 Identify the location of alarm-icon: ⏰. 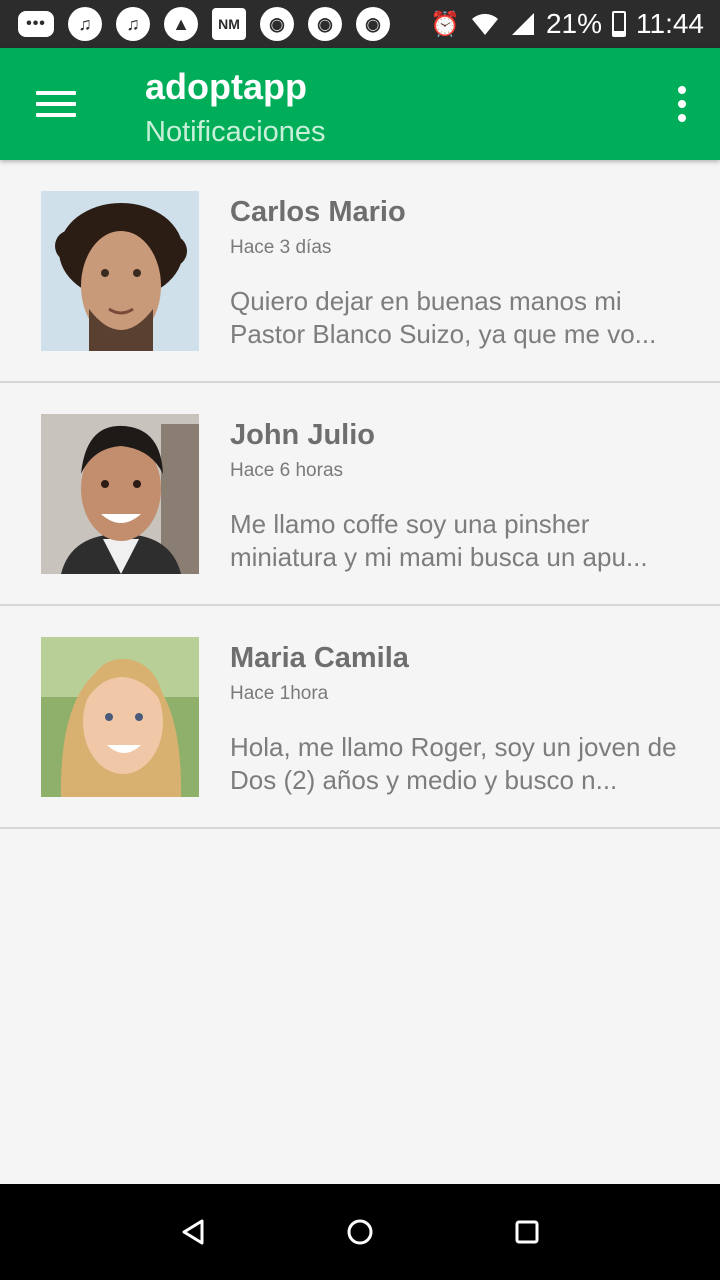
(445, 24).